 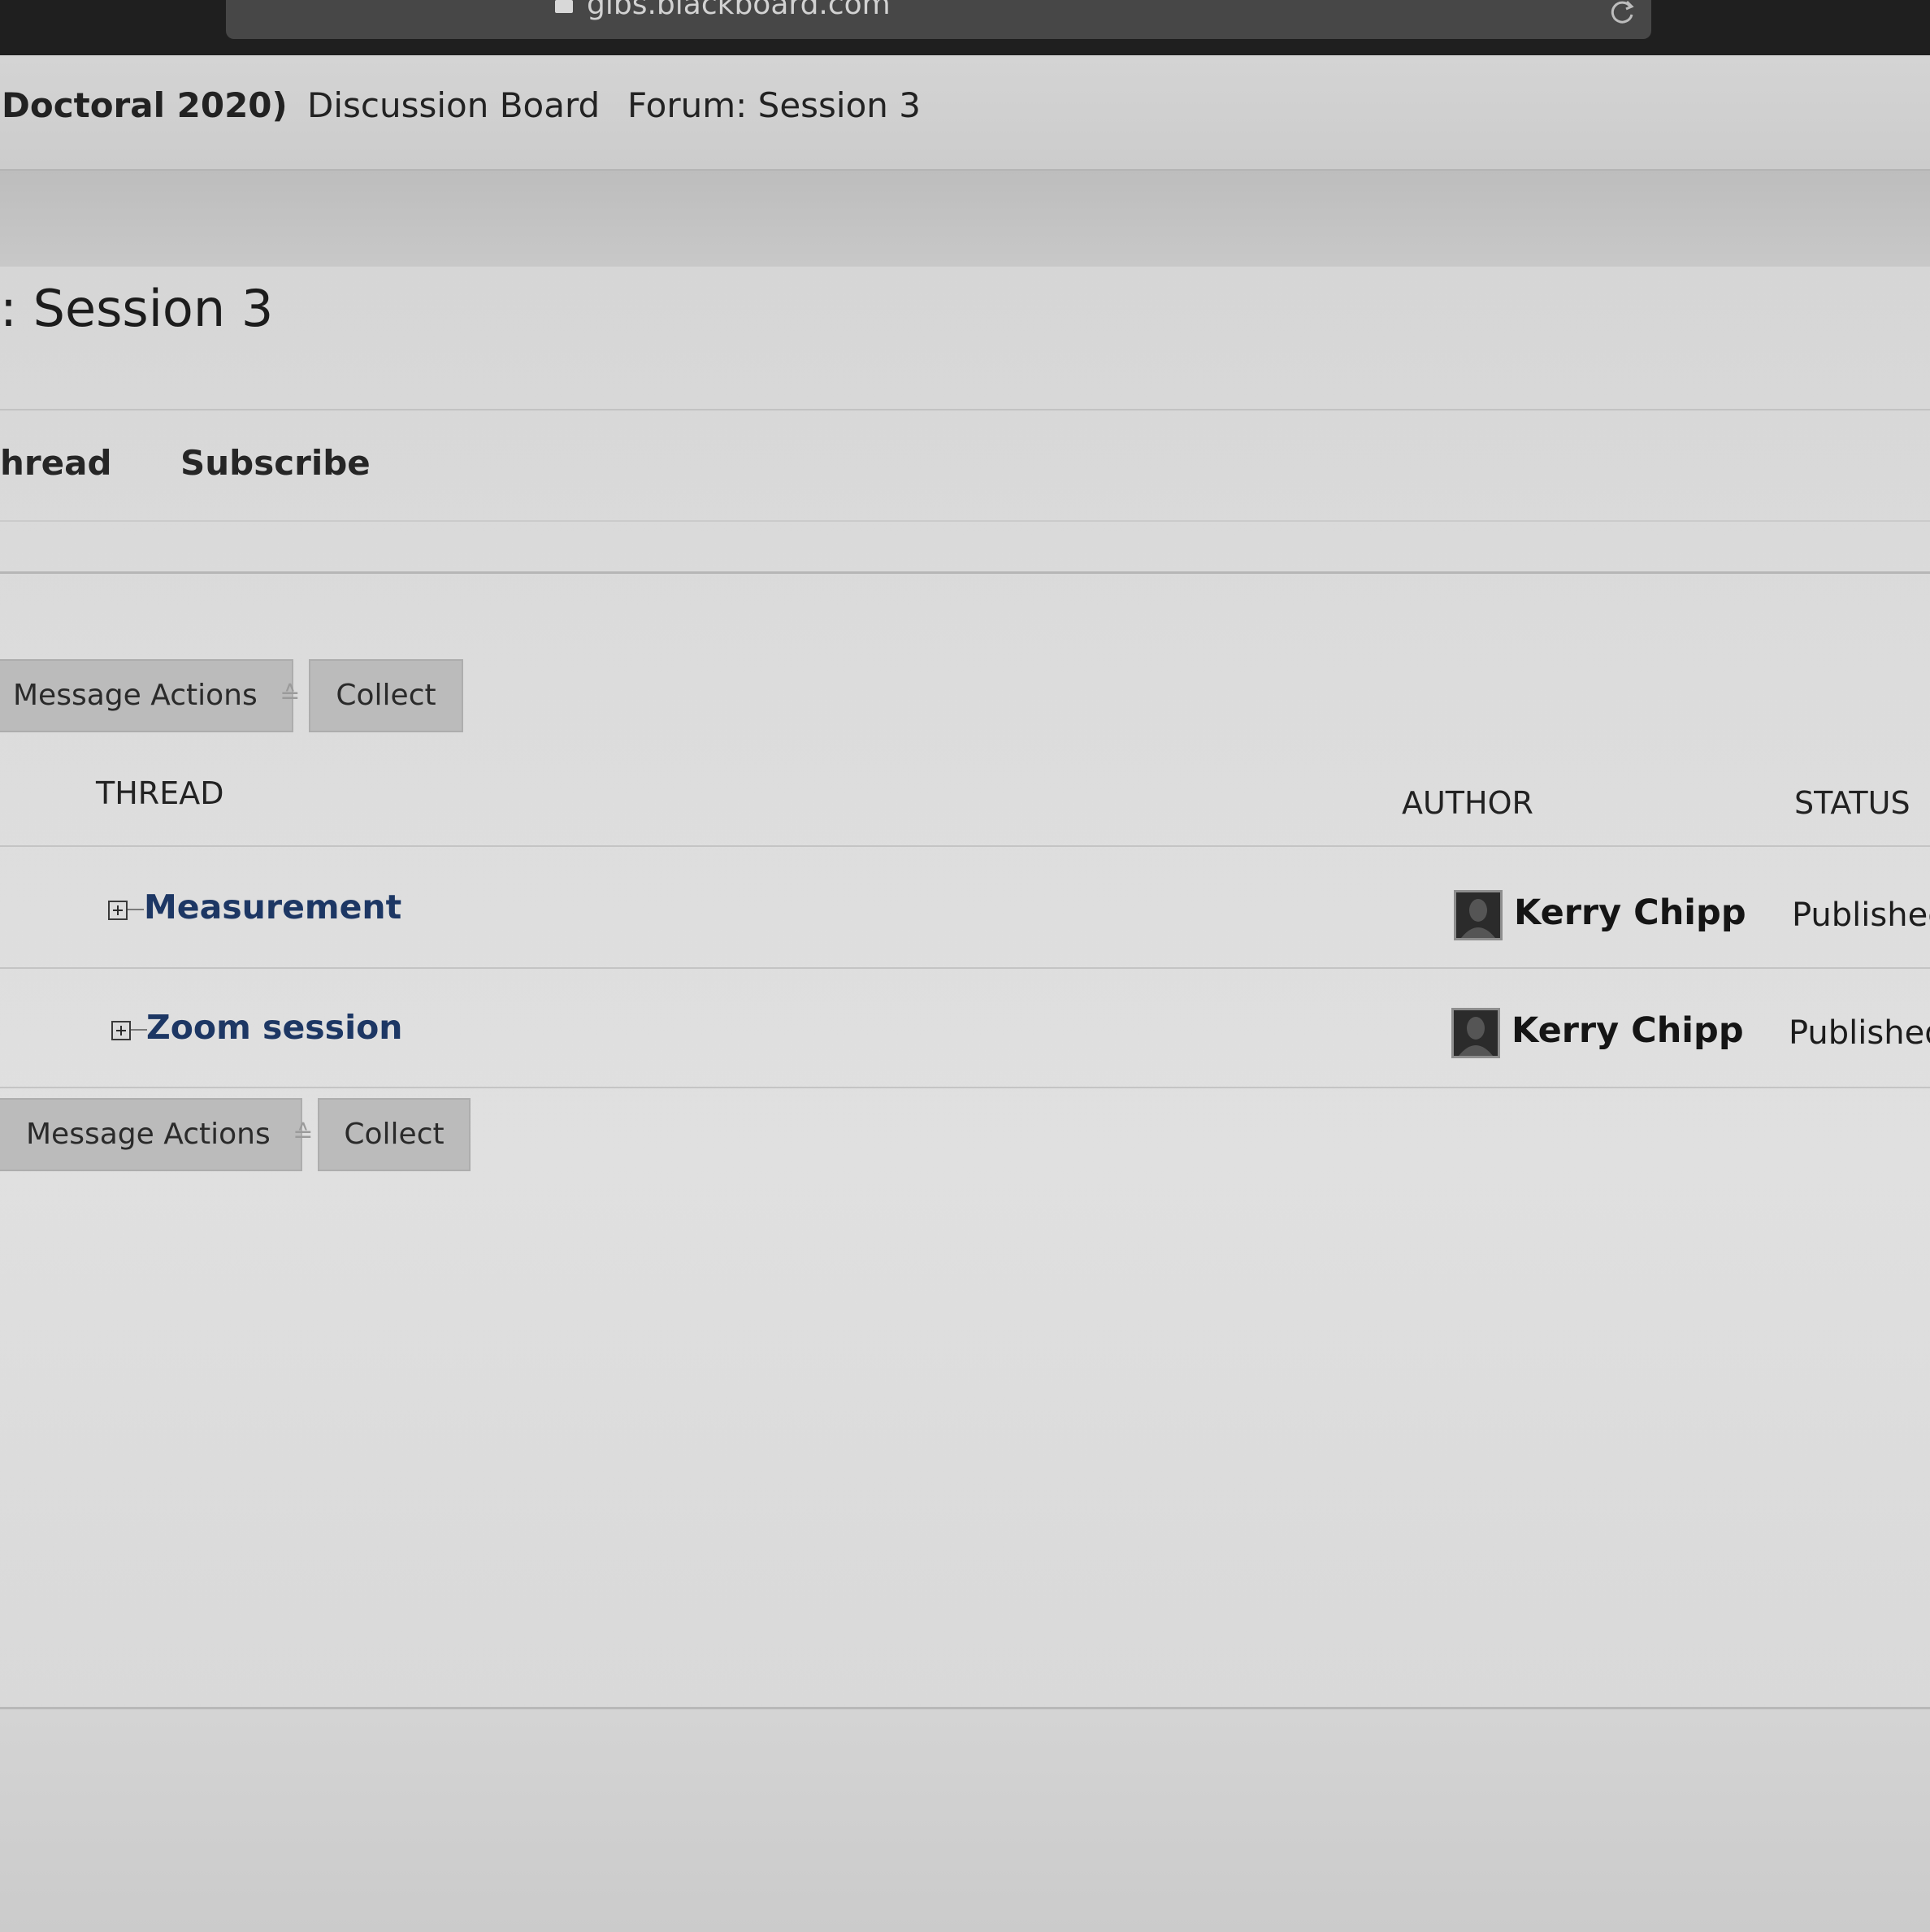 I want to click on page-footer-area, so click(x=965, y=1820).